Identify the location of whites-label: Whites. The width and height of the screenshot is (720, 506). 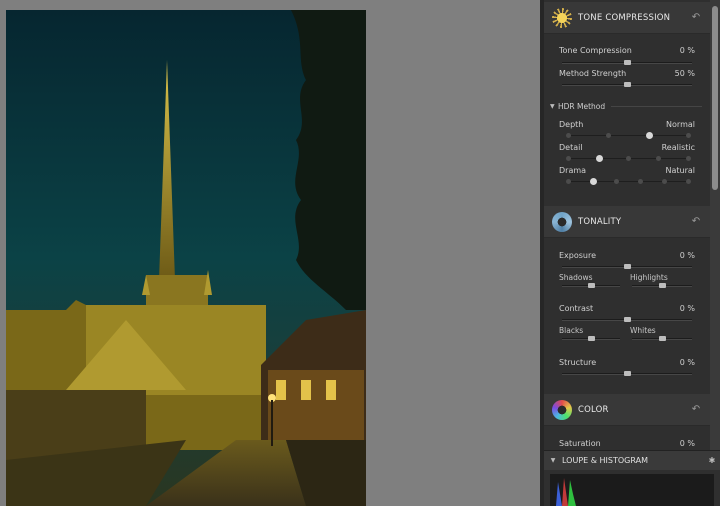
(643, 330).